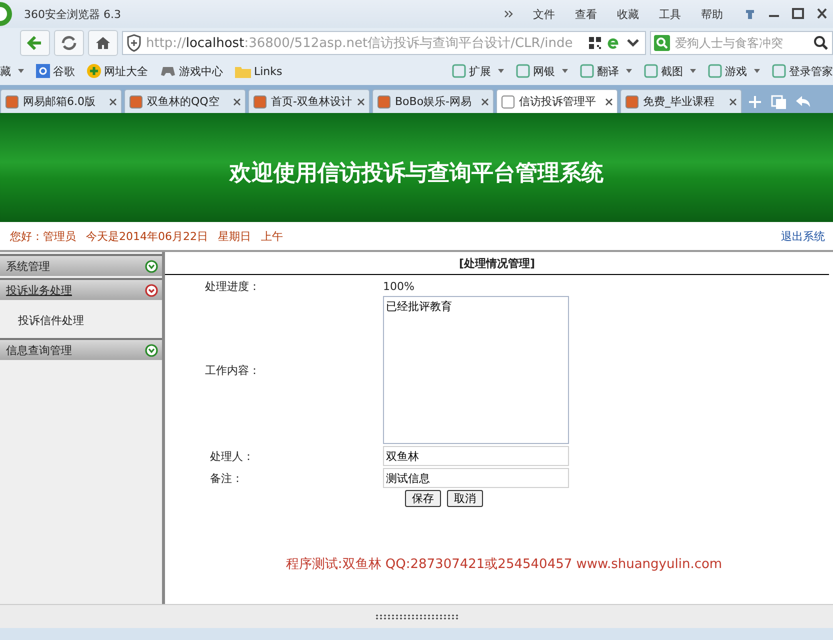  Describe the element at coordinates (226, 478) in the screenshot. I see `field-label: 备注：` at that location.